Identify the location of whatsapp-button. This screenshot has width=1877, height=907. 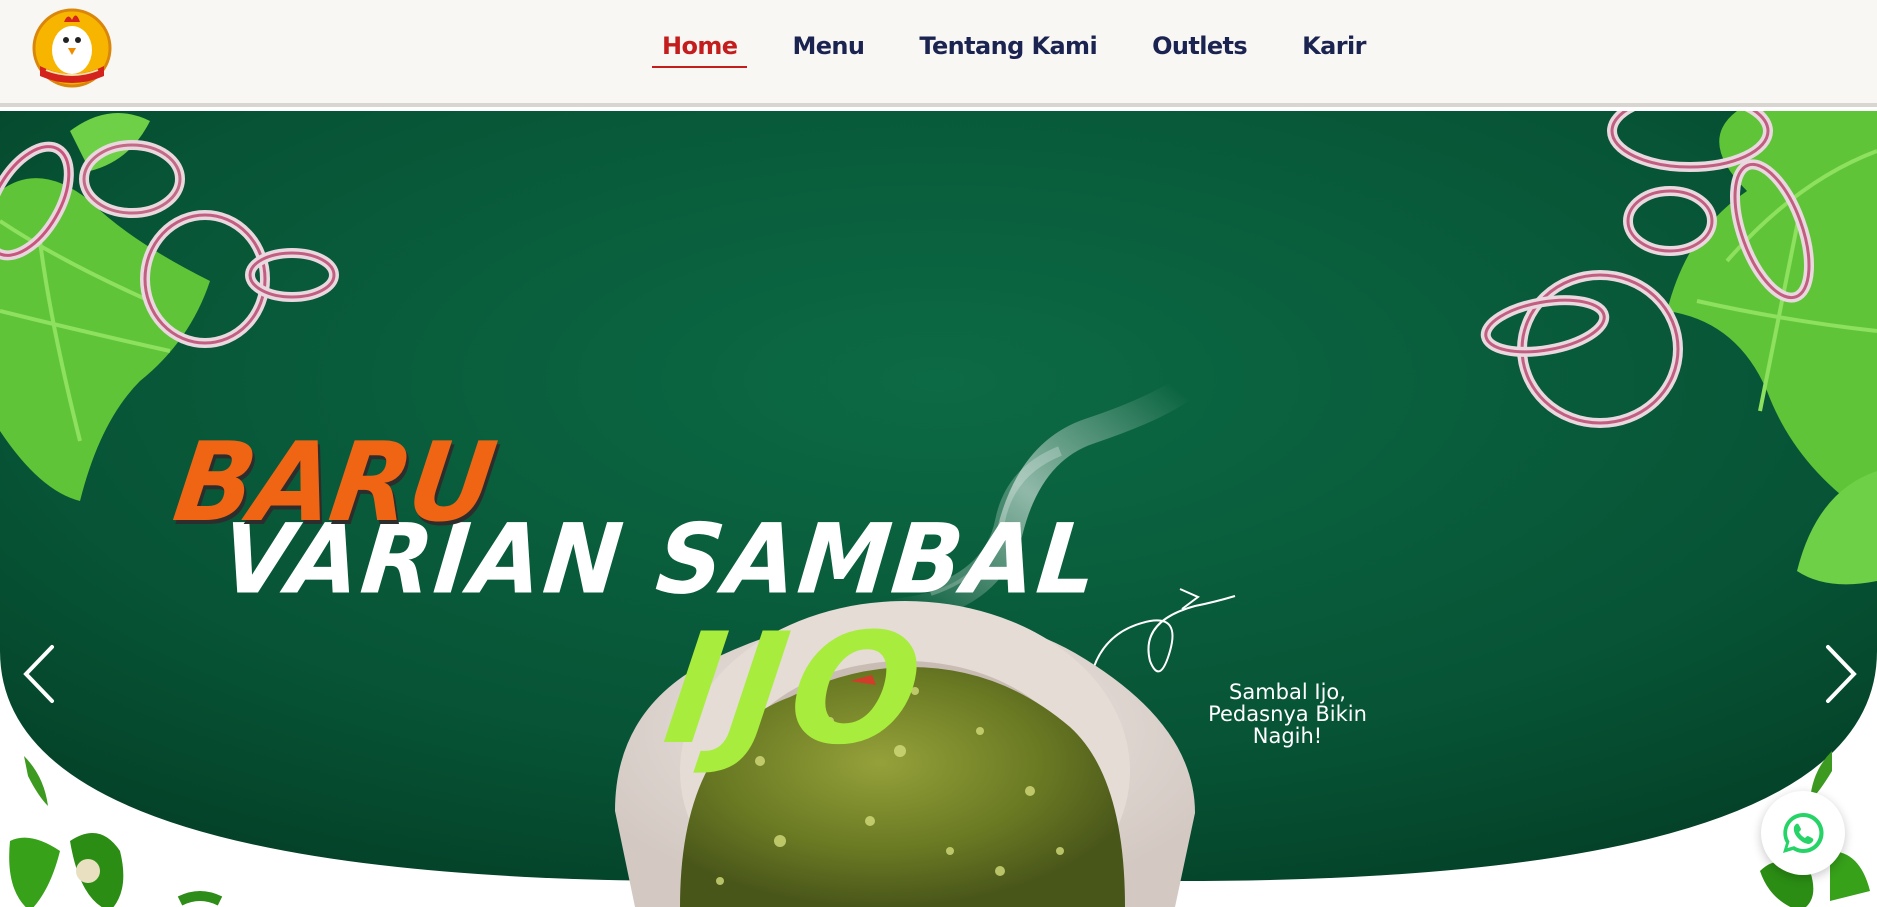
(1803, 833).